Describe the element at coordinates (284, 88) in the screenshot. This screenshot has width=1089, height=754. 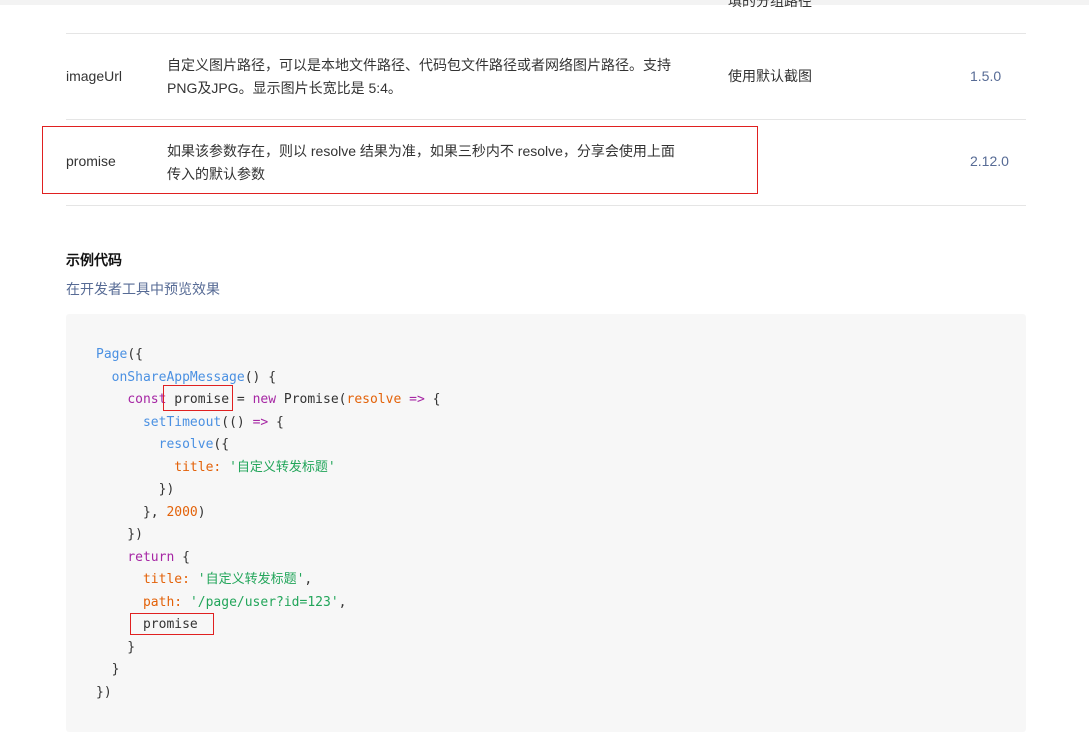
I see `description-line: PNG及JPG。显示图片长宽比是 5:4。` at that location.